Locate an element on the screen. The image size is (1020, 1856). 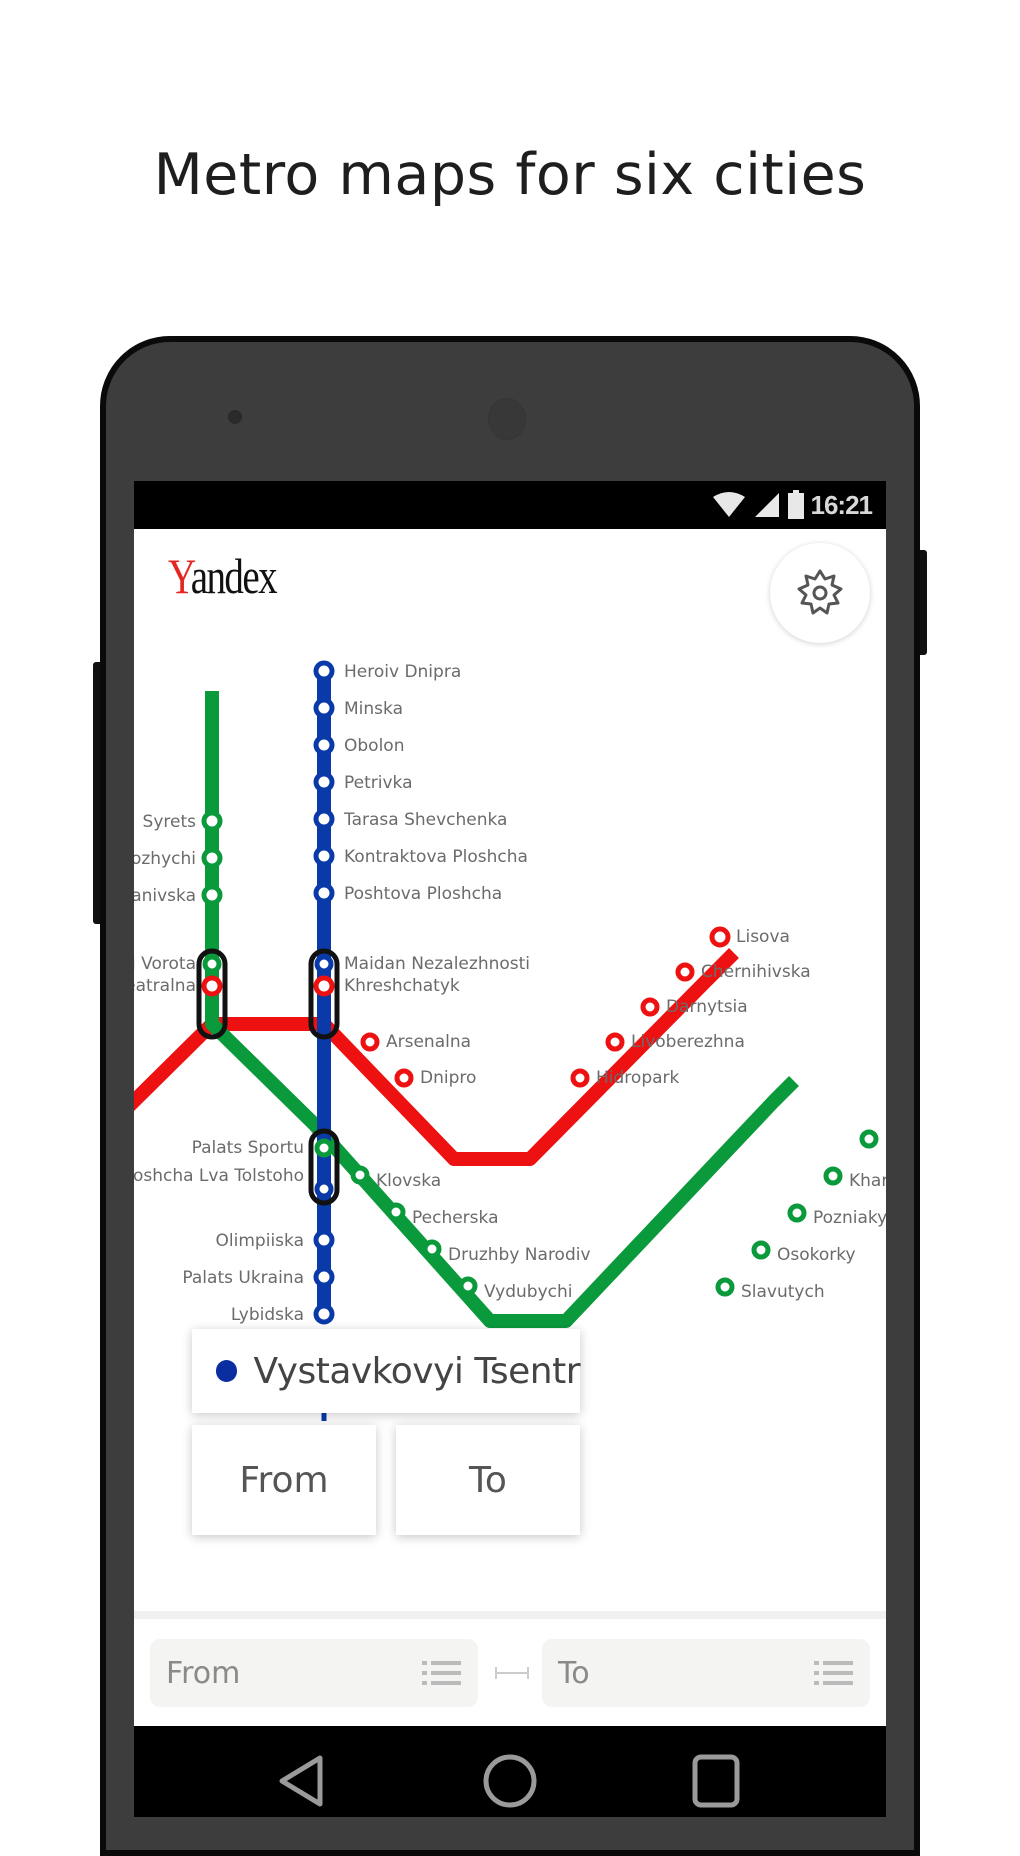
station-label: Dorohozhychi is located at coordinates (165, 859).